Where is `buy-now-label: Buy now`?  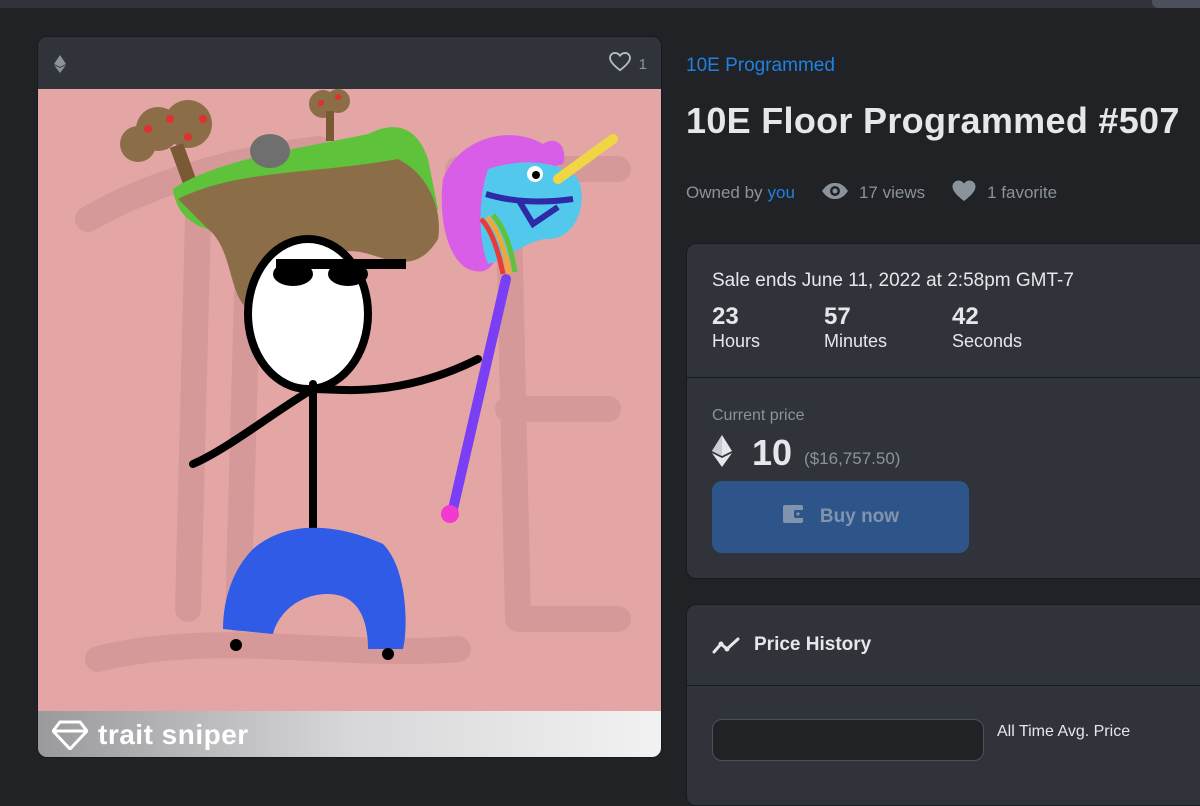
buy-now-label: Buy now is located at coordinates (859, 516).